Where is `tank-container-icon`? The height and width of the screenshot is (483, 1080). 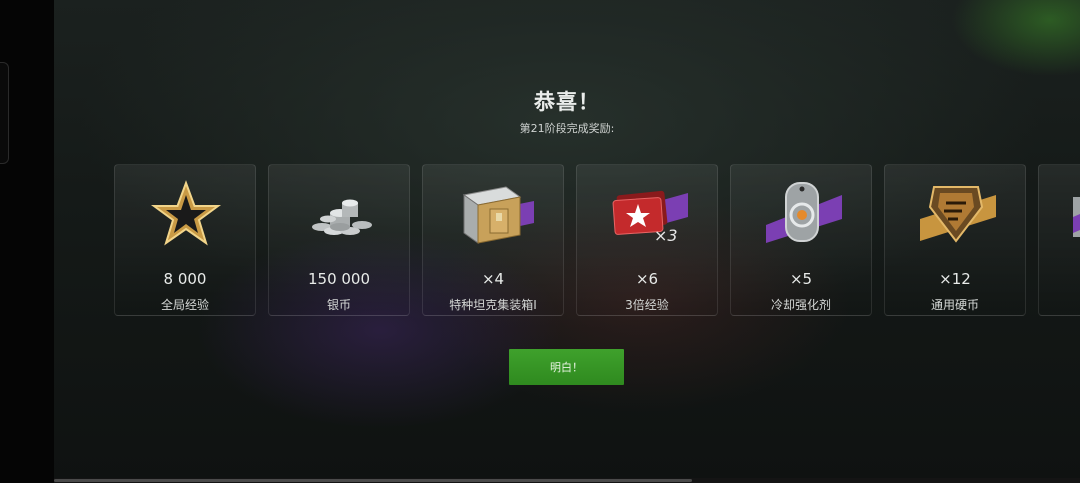 tank-container-icon is located at coordinates (498, 215).